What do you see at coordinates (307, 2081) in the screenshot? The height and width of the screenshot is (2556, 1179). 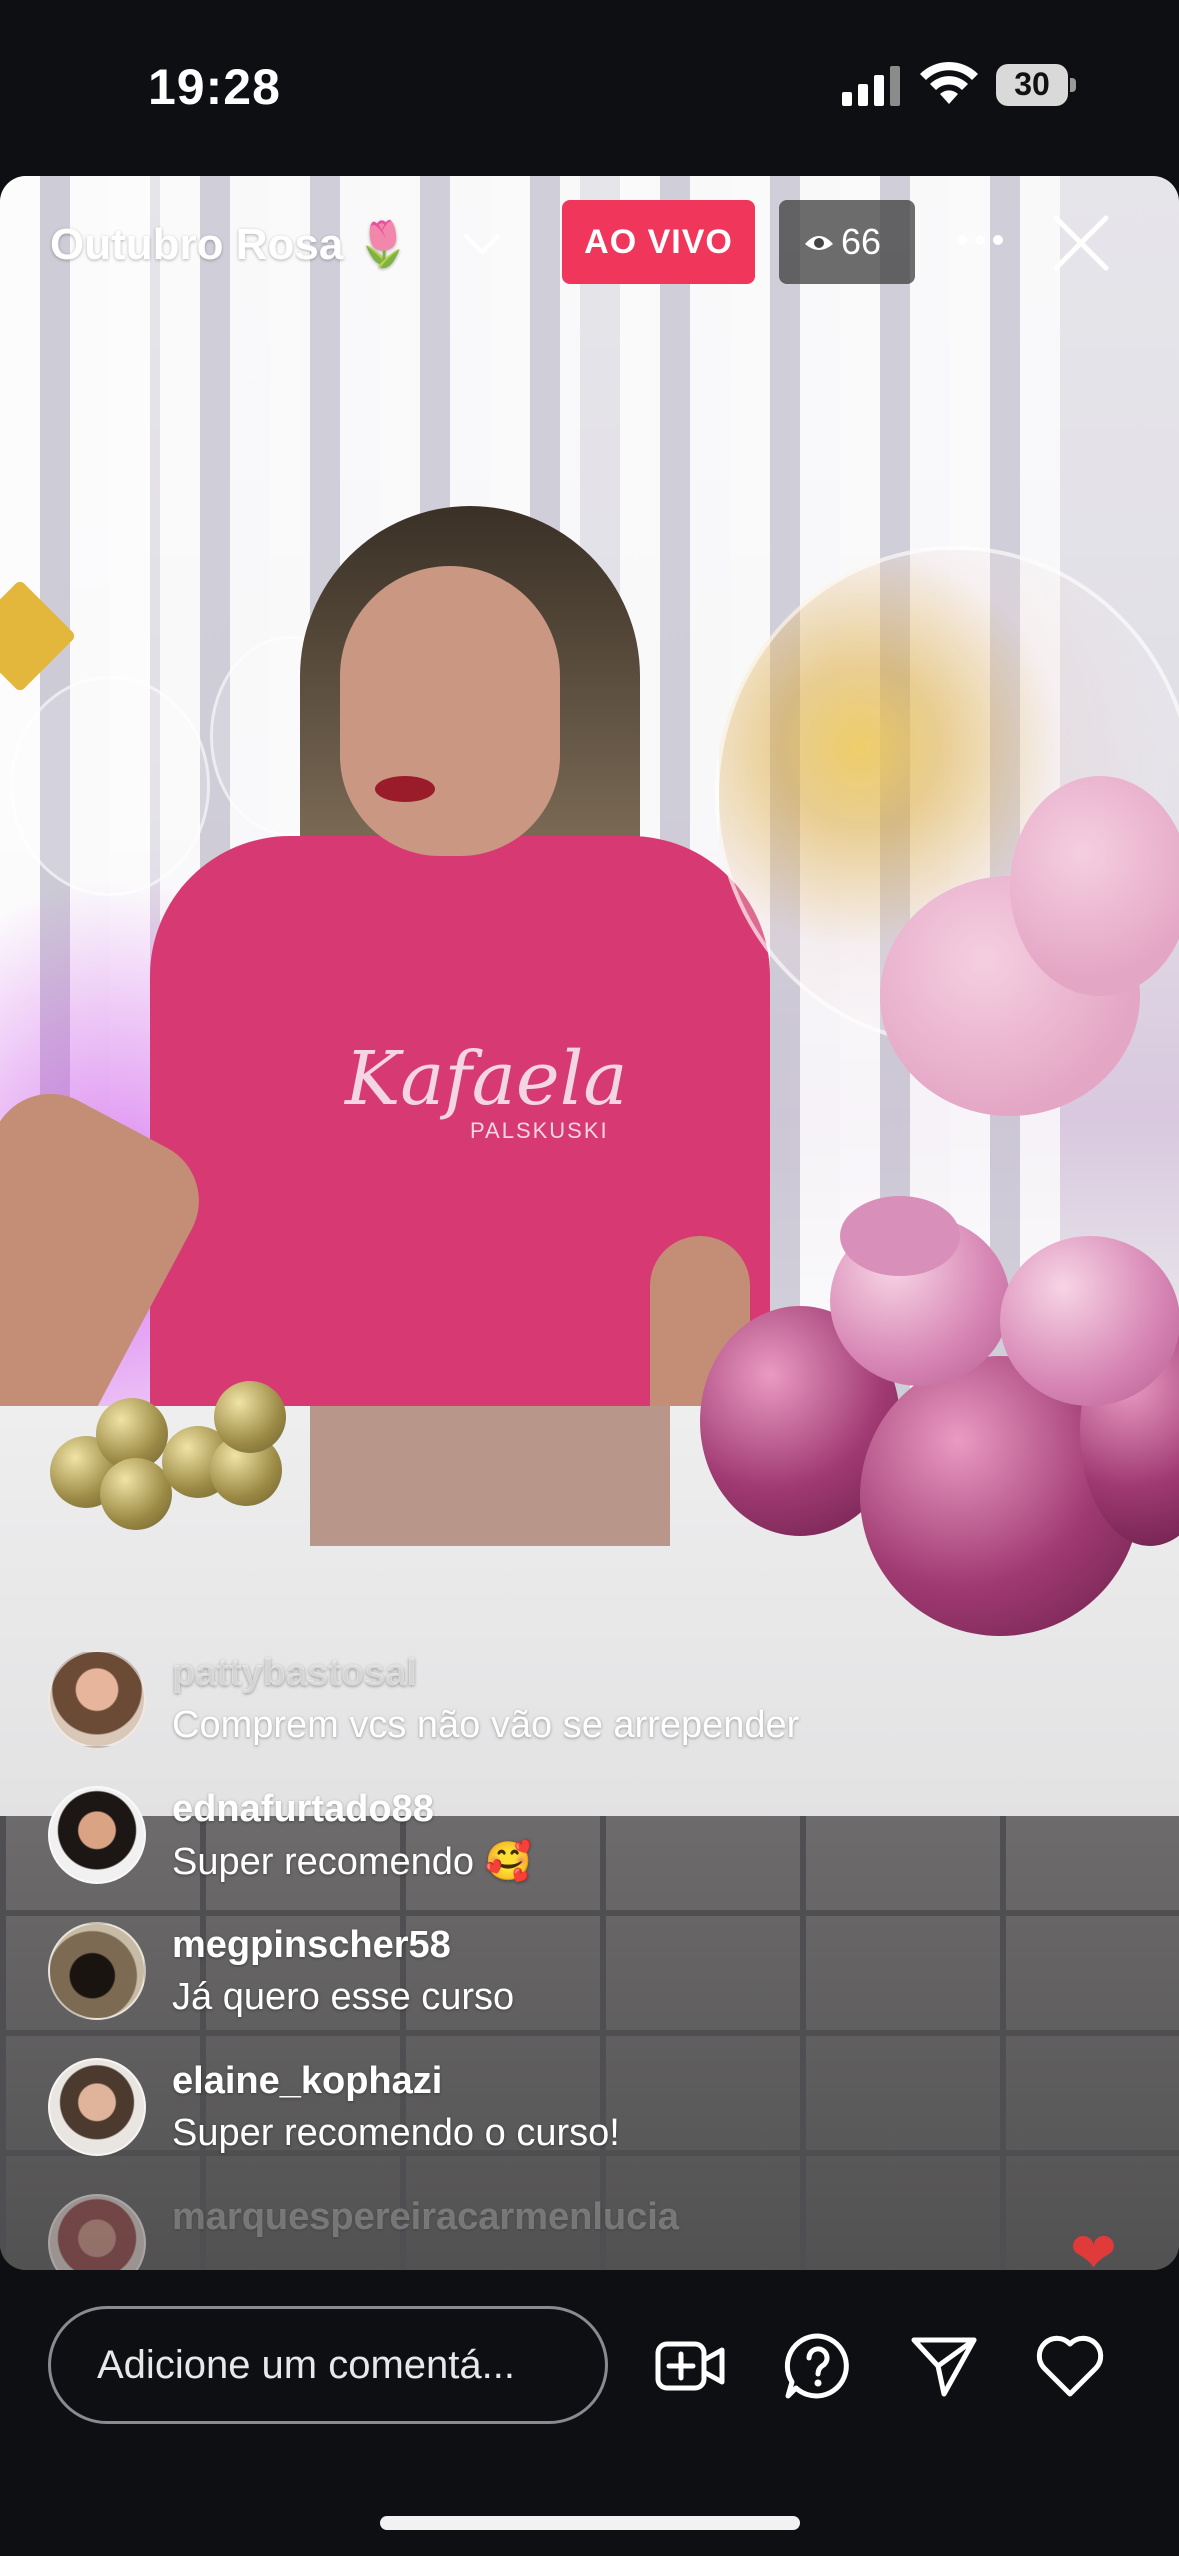 I see `comment-username: elaine_kophazi` at bounding box center [307, 2081].